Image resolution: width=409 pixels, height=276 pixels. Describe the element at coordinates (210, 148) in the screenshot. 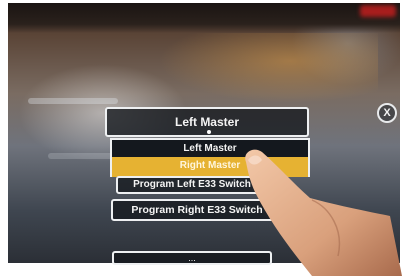

I see `dropdown-option-left-master: Left Master` at that location.